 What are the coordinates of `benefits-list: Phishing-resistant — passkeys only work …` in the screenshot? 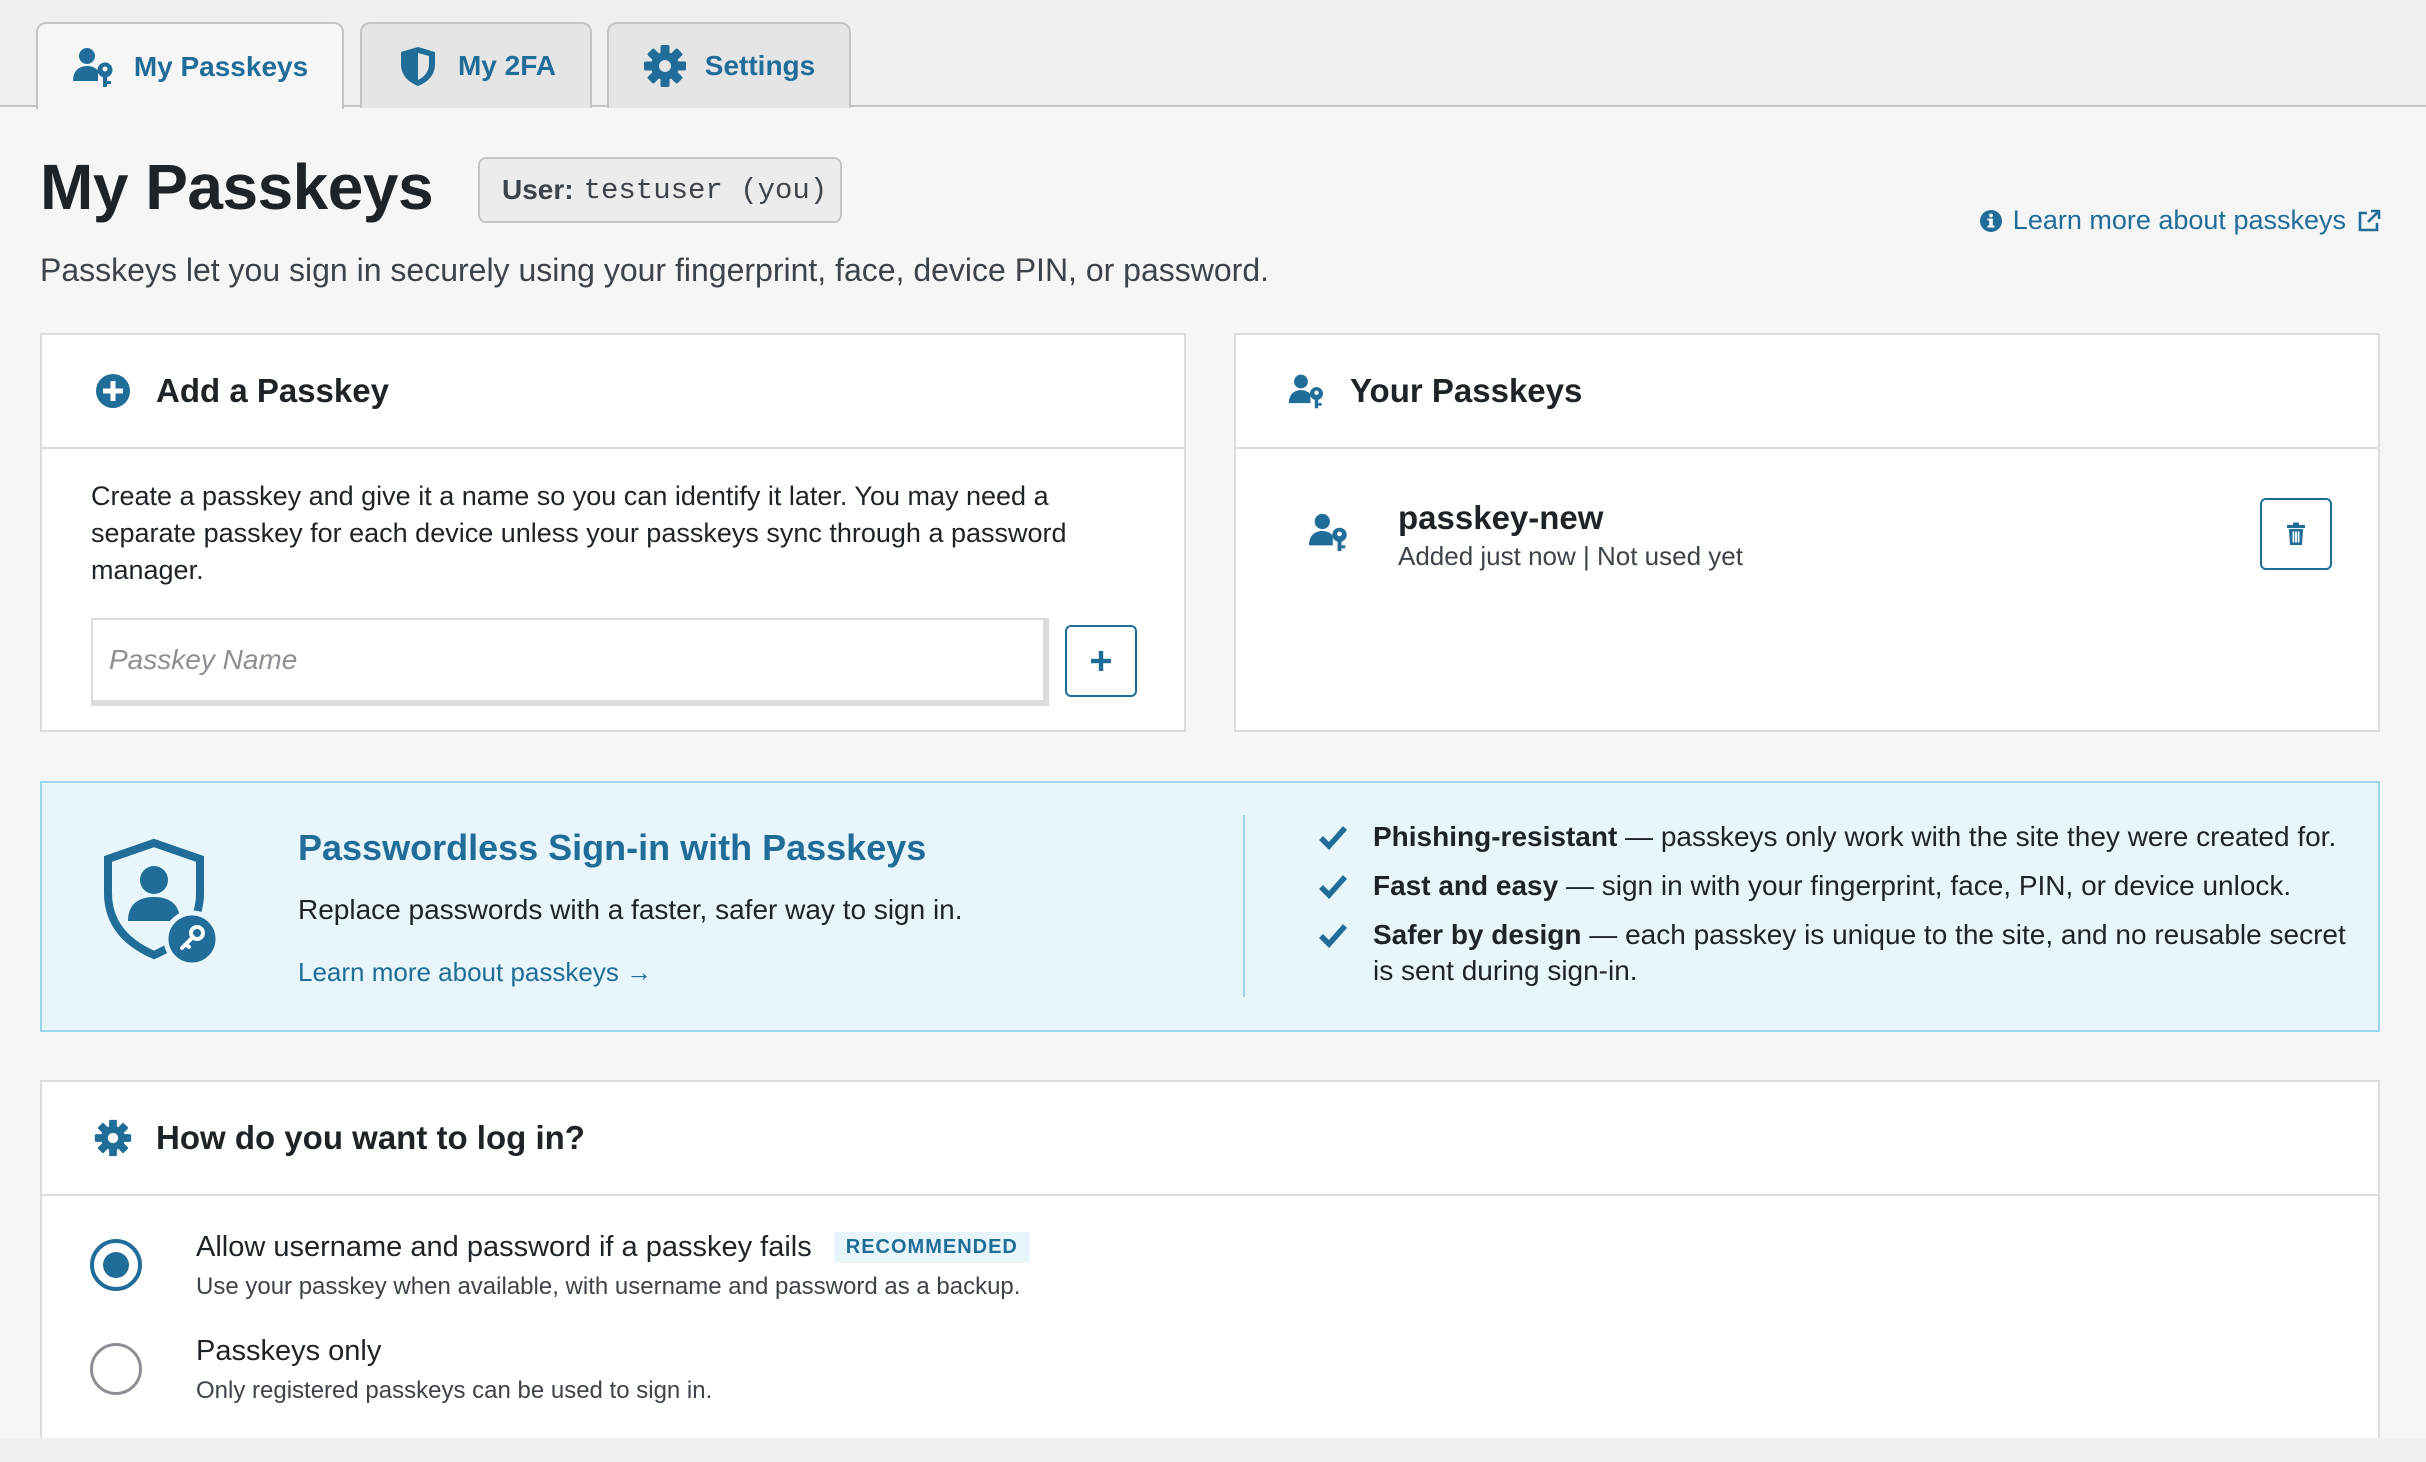 It's located at (1838, 910).